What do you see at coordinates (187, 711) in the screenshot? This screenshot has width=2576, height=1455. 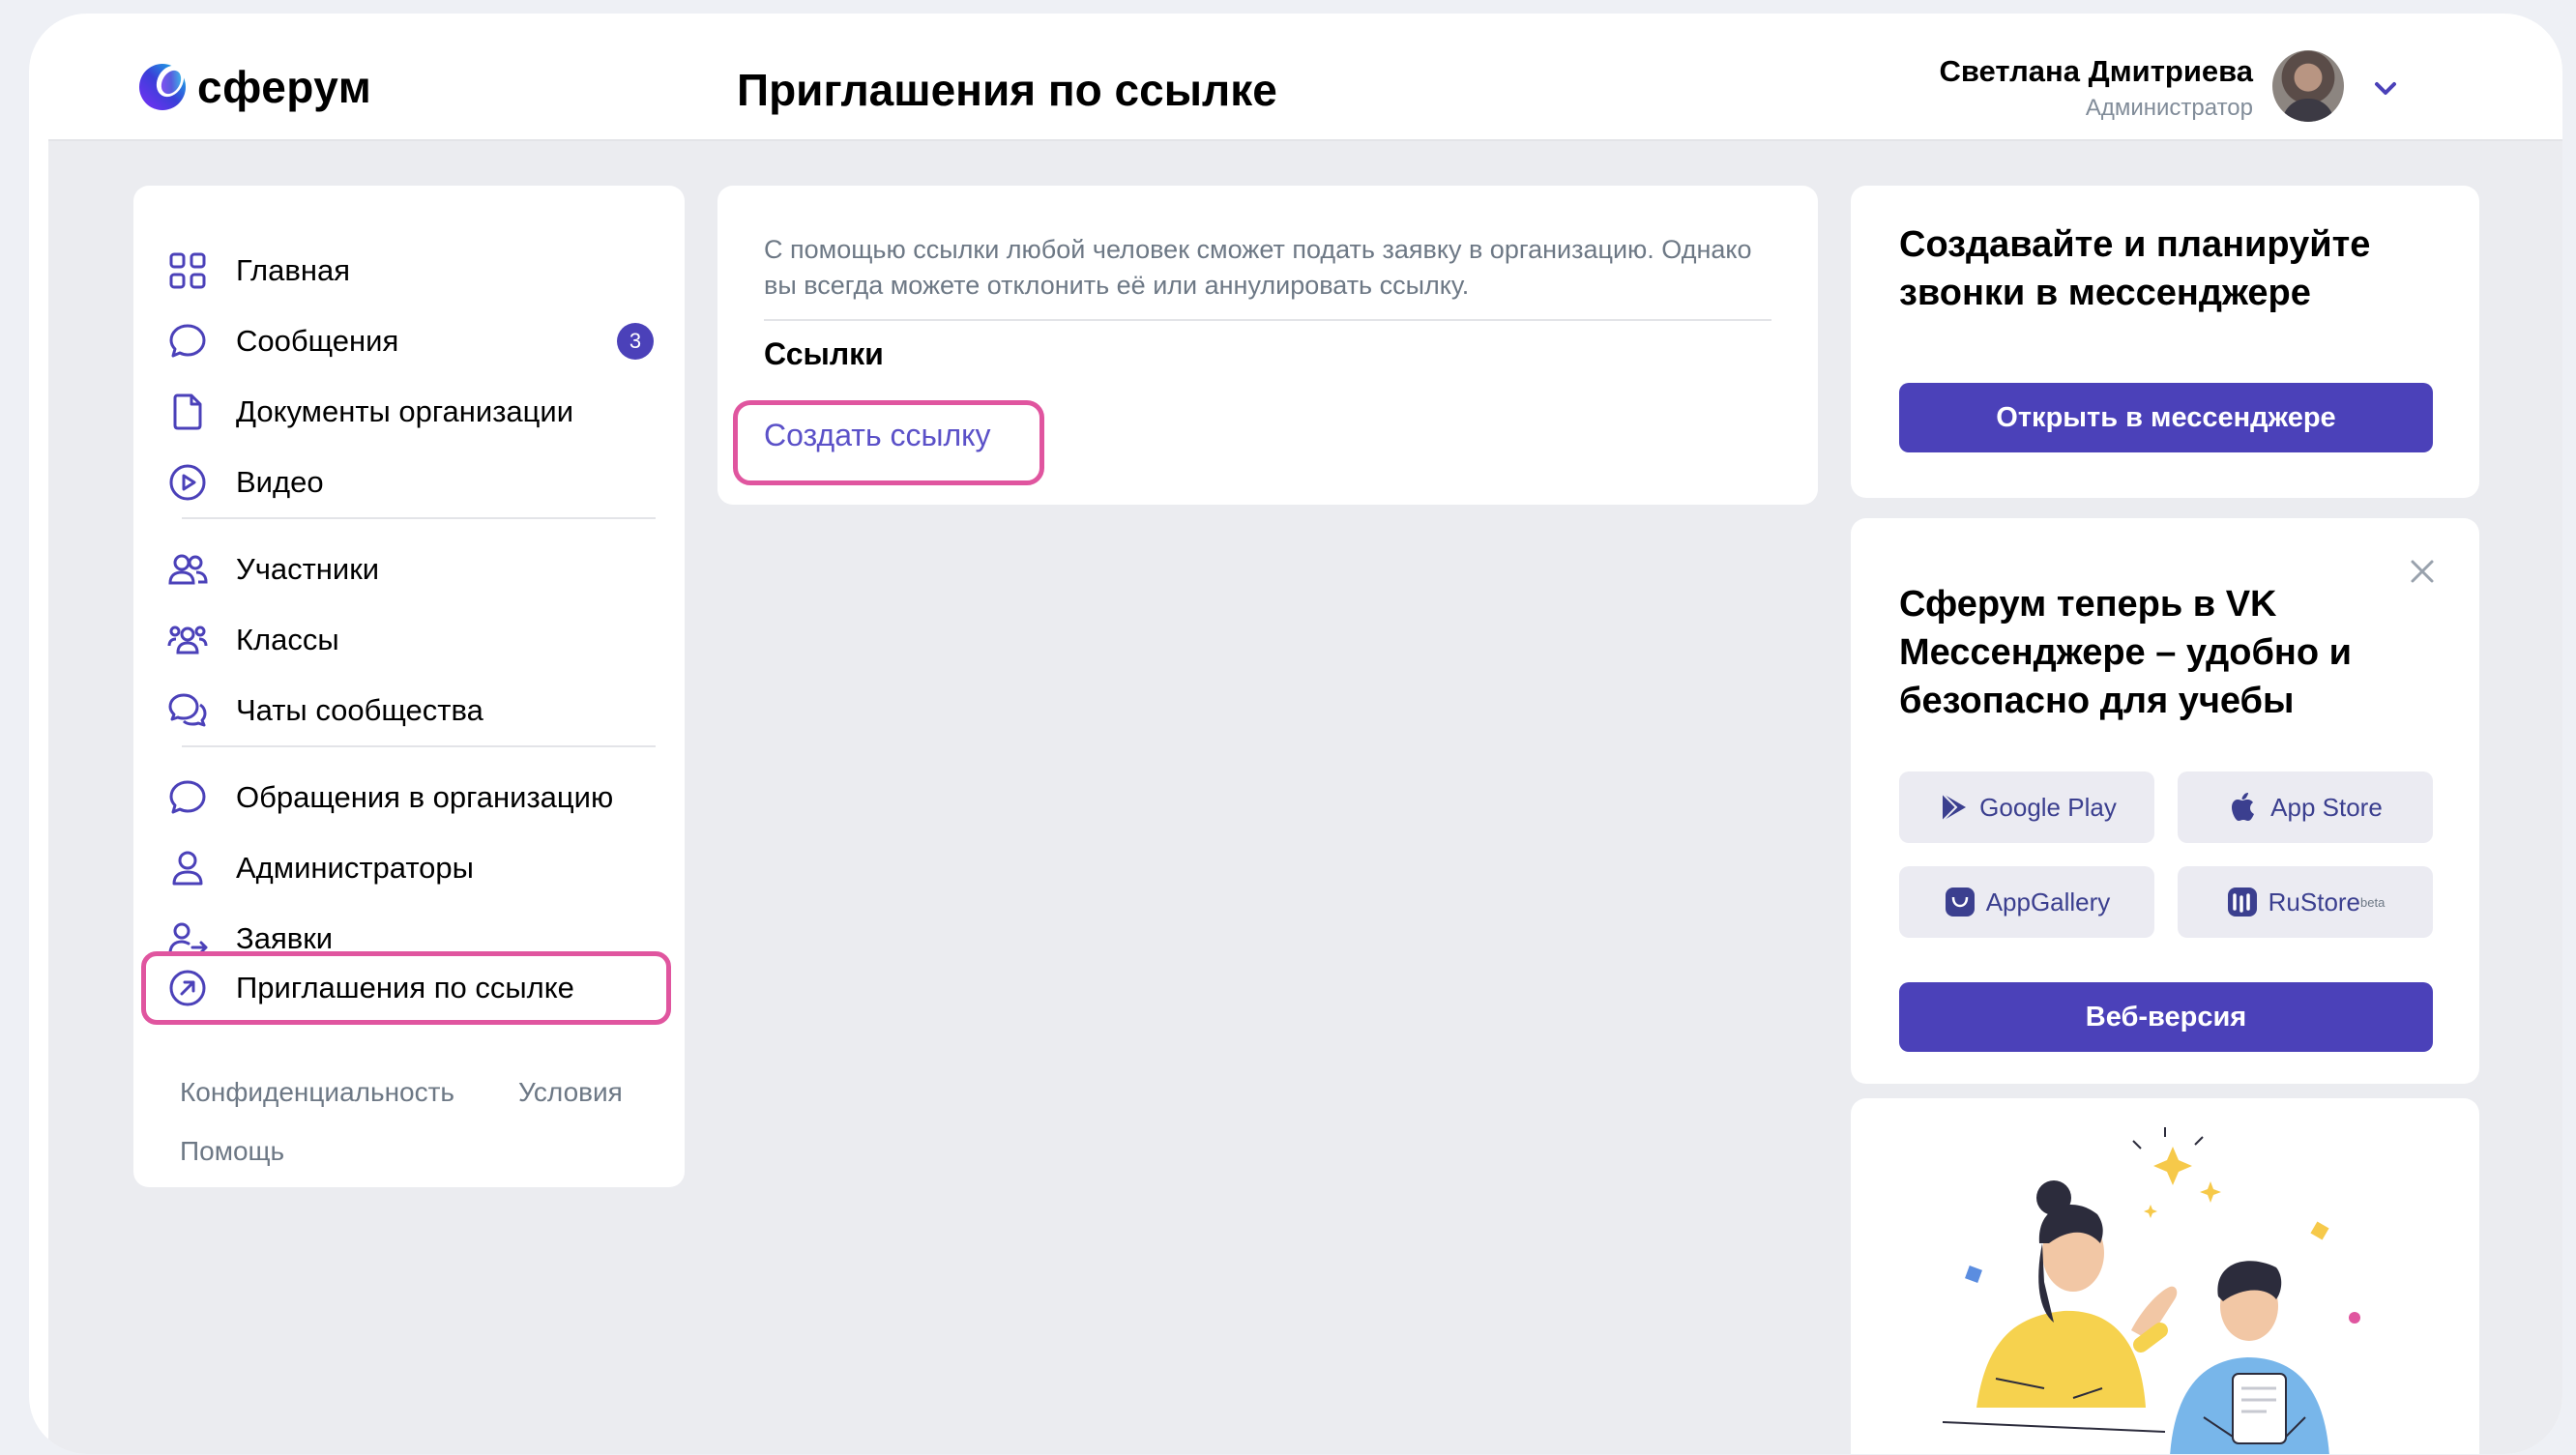 I see `chats-icon` at bounding box center [187, 711].